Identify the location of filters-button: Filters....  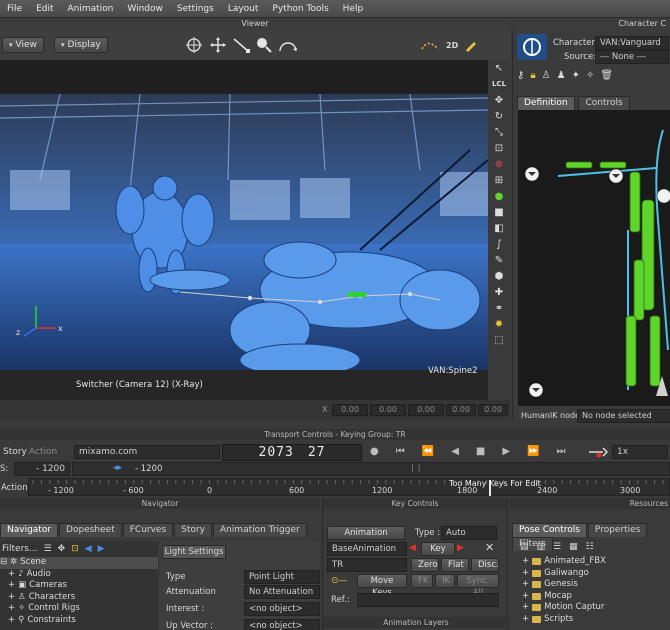
(20, 549).